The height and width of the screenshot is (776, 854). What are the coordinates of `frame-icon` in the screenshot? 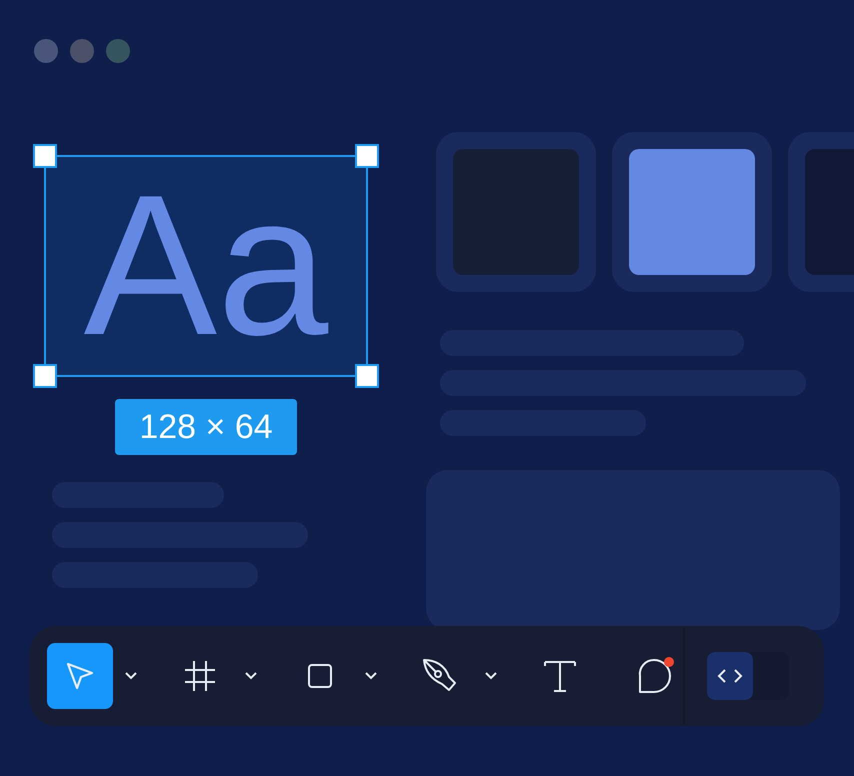 It's located at (200, 676).